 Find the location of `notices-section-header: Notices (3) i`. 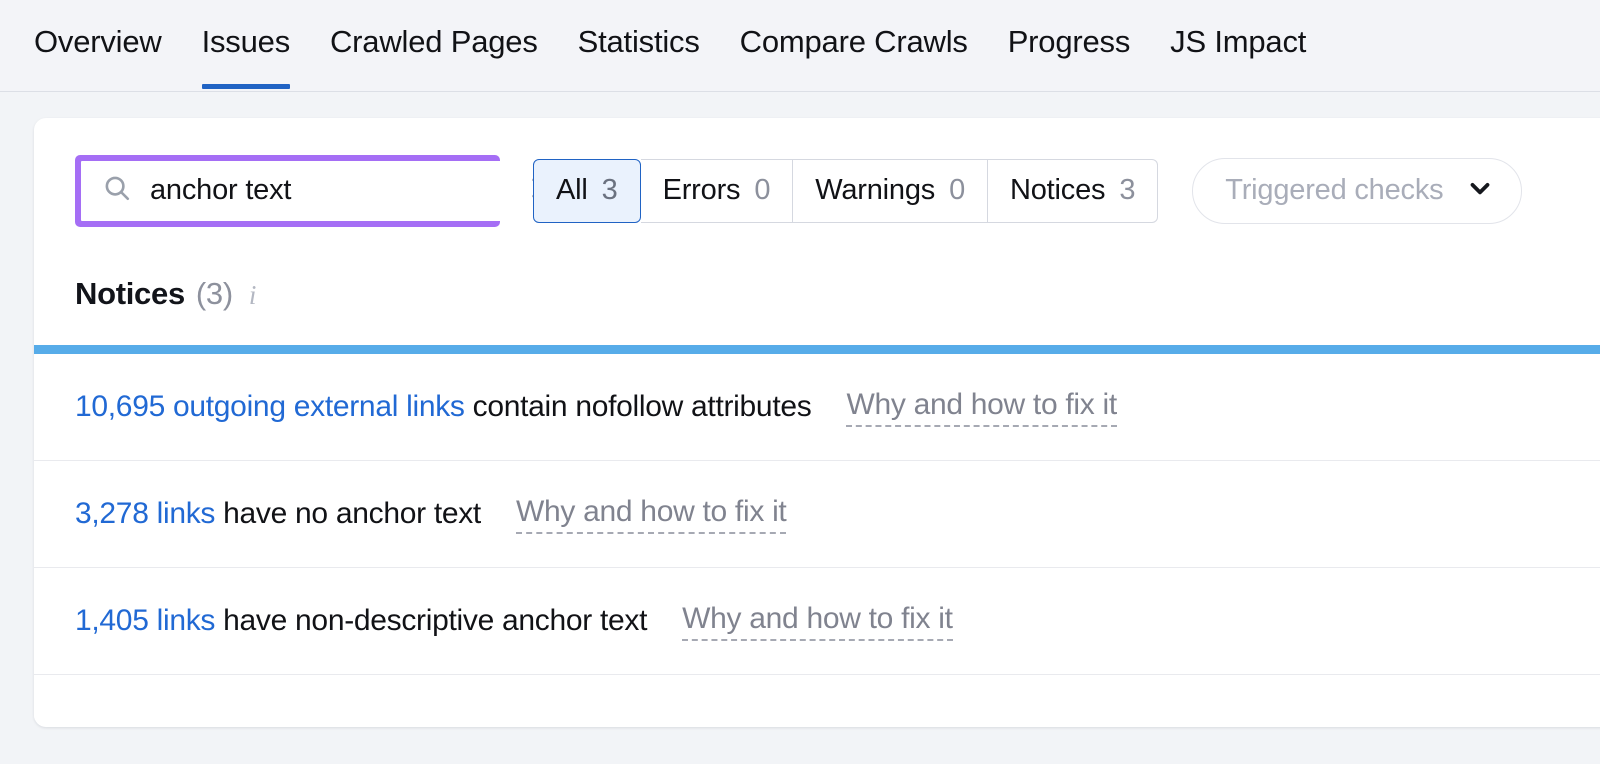

notices-section-header: Notices (3) i is located at coordinates (165, 294).